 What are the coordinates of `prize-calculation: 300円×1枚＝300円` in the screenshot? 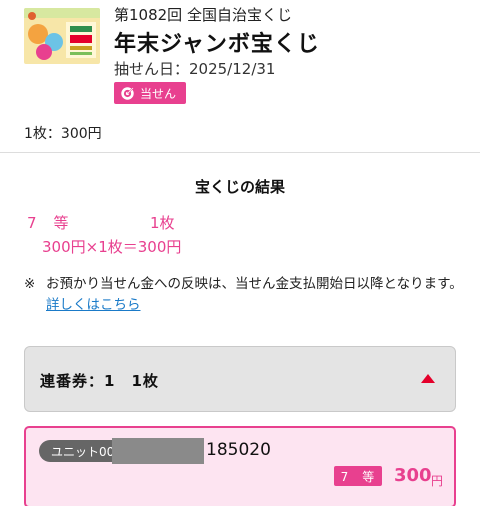 It's located at (112, 247).